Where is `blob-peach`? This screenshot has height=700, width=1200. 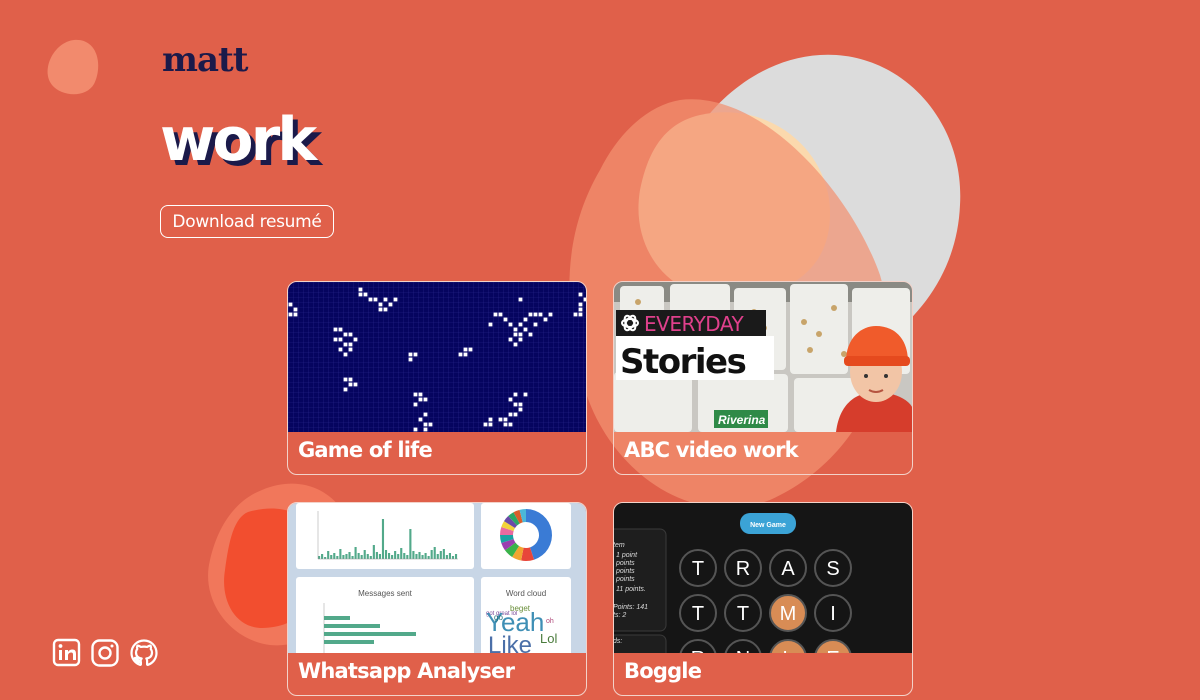 blob-peach is located at coordinates (734, 205).